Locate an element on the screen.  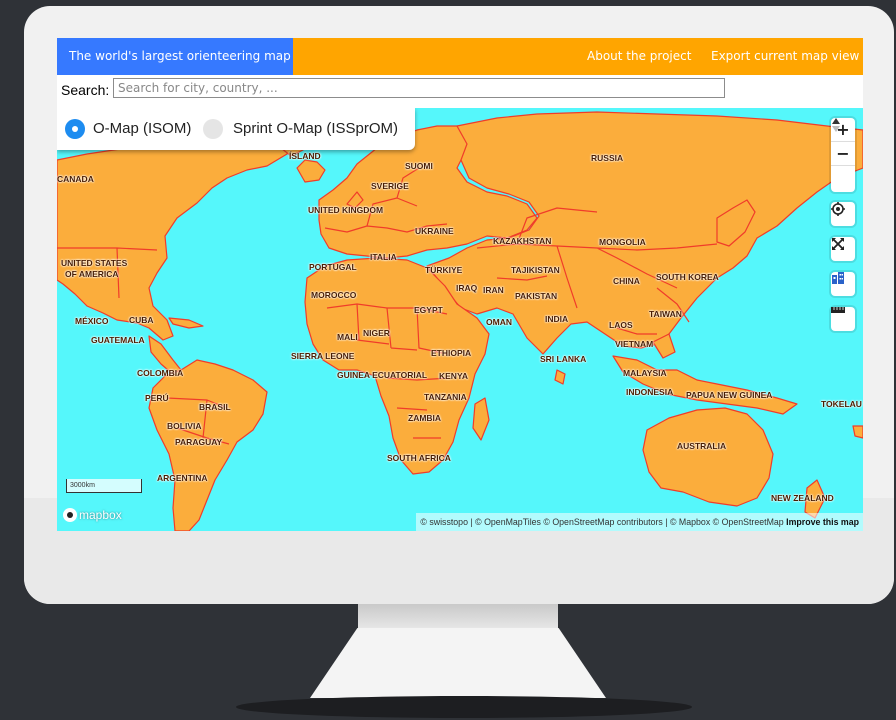
label-malaysia: MALAYSIA is located at coordinates (645, 373).